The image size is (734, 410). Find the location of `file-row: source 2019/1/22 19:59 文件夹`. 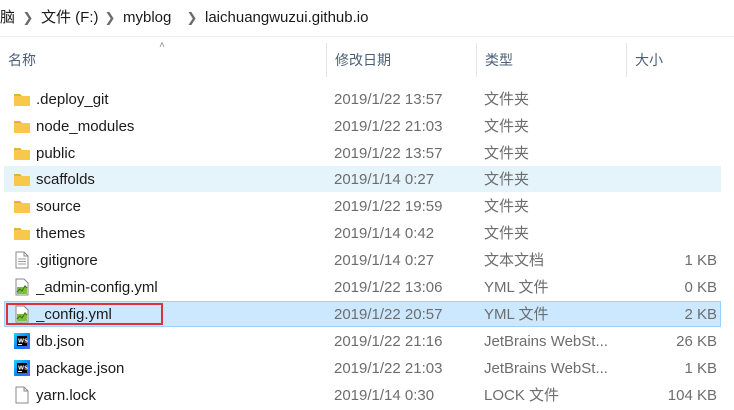

file-row: source 2019/1/22 19:59 文件夹 is located at coordinates (362, 206).